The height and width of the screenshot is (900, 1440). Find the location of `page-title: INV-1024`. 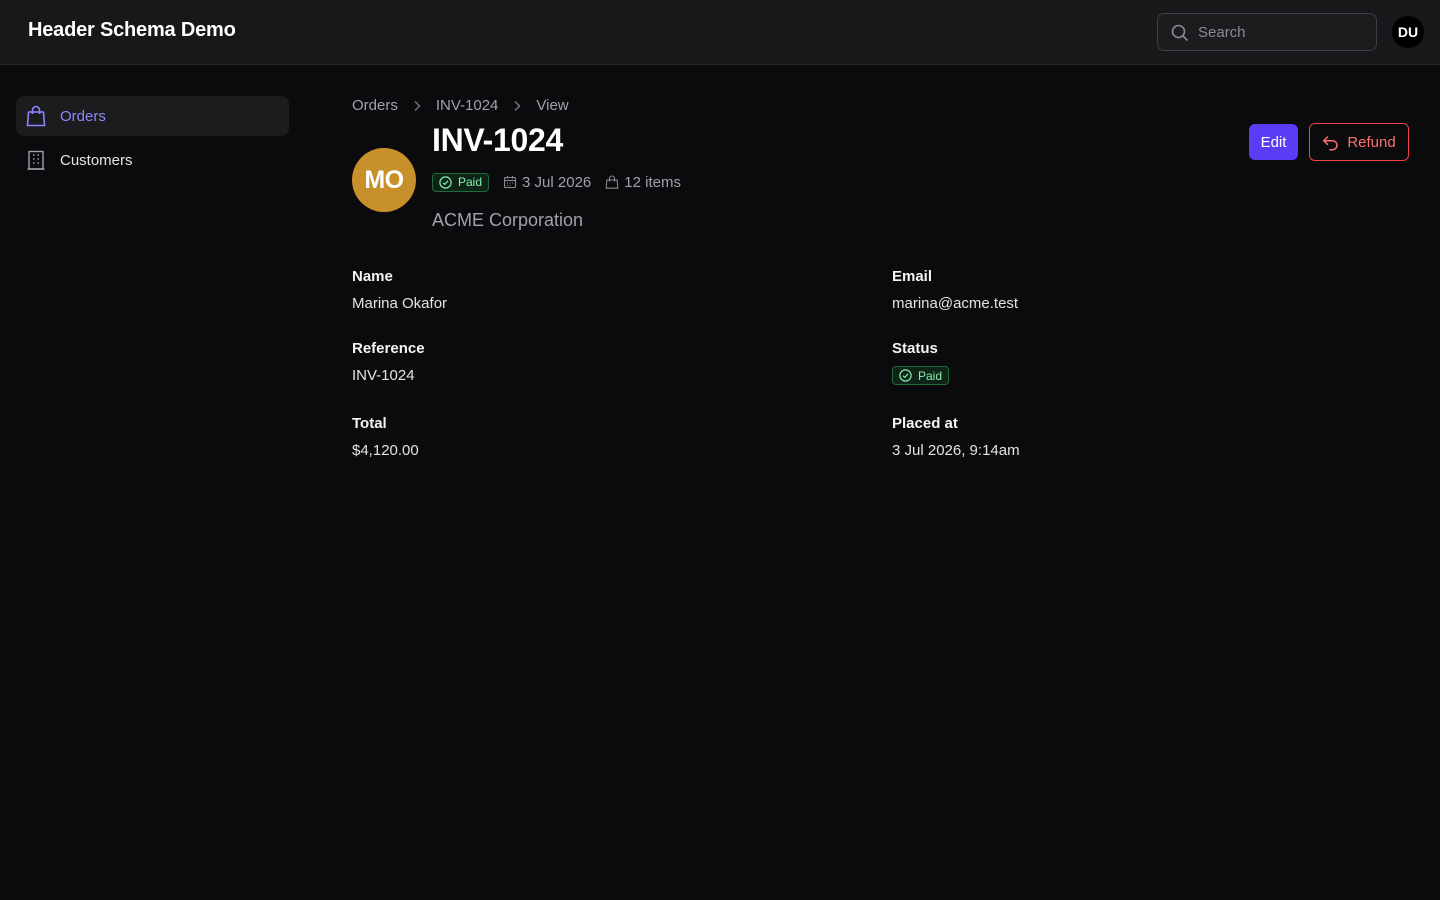

page-title: INV-1024 is located at coordinates (498, 140).